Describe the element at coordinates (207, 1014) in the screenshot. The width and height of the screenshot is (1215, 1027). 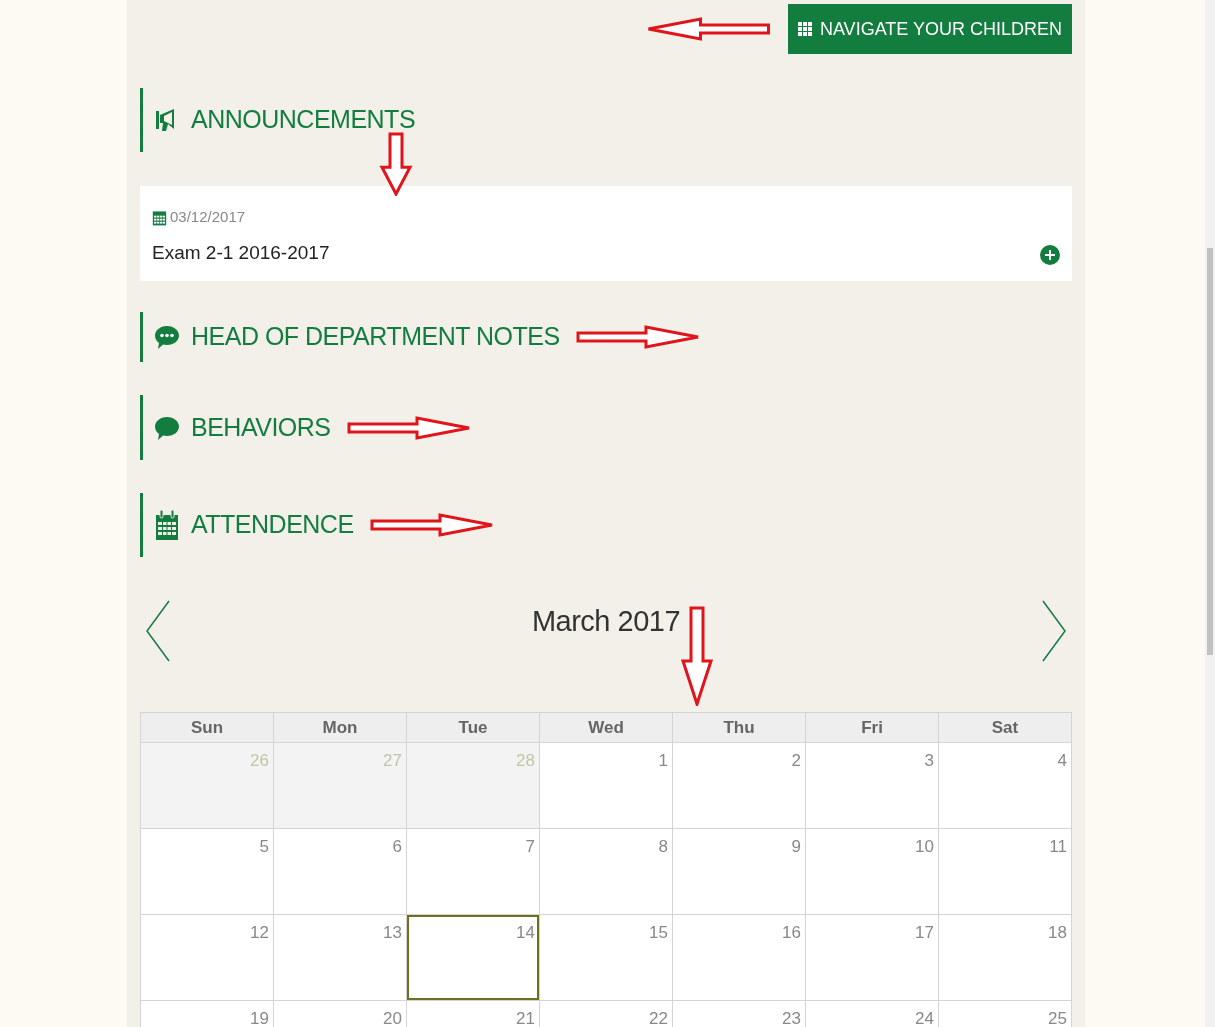
I see `calendar-day: 19` at that location.